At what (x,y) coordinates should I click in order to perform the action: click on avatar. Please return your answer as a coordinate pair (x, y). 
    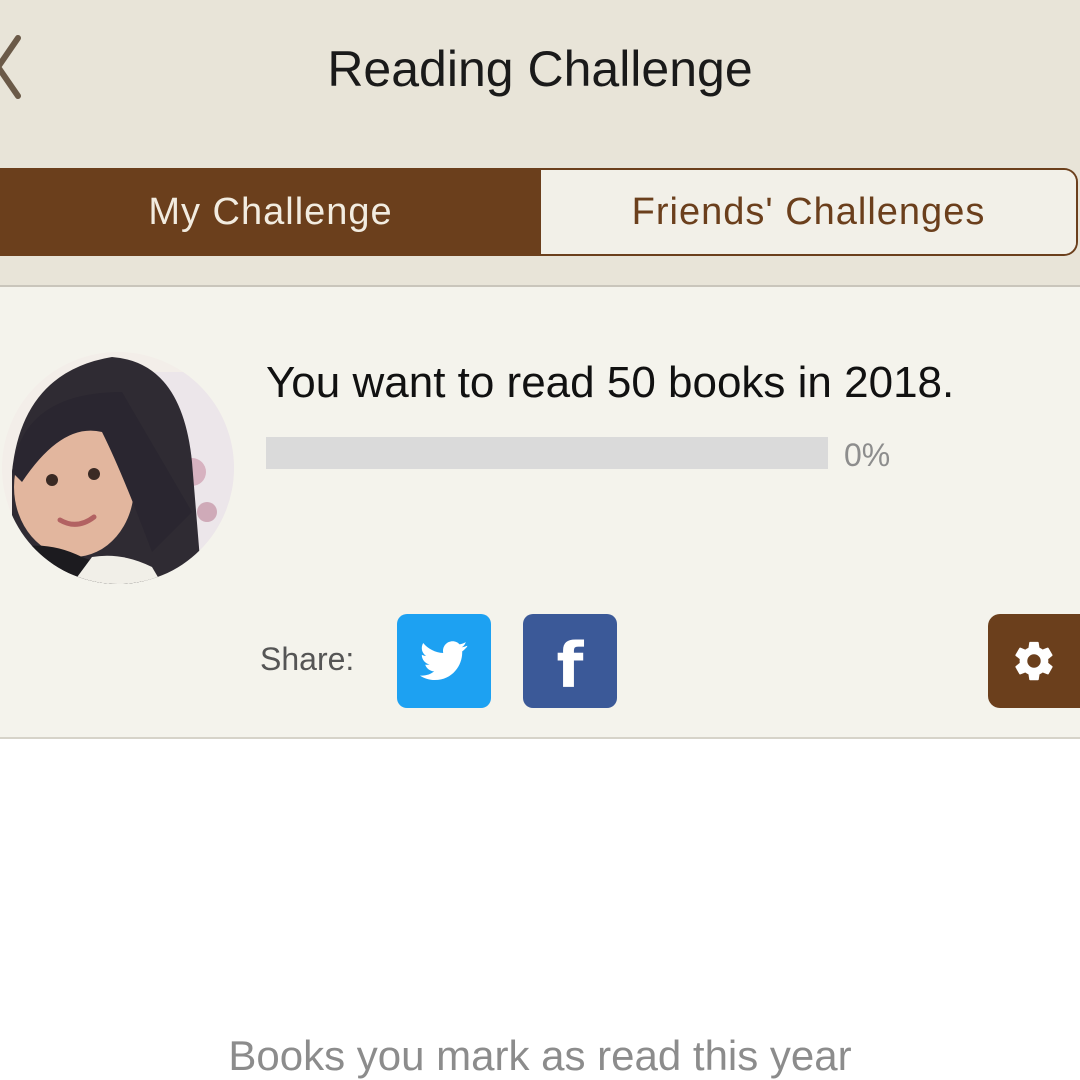
    Looking at the image, I should click on (118, 468).